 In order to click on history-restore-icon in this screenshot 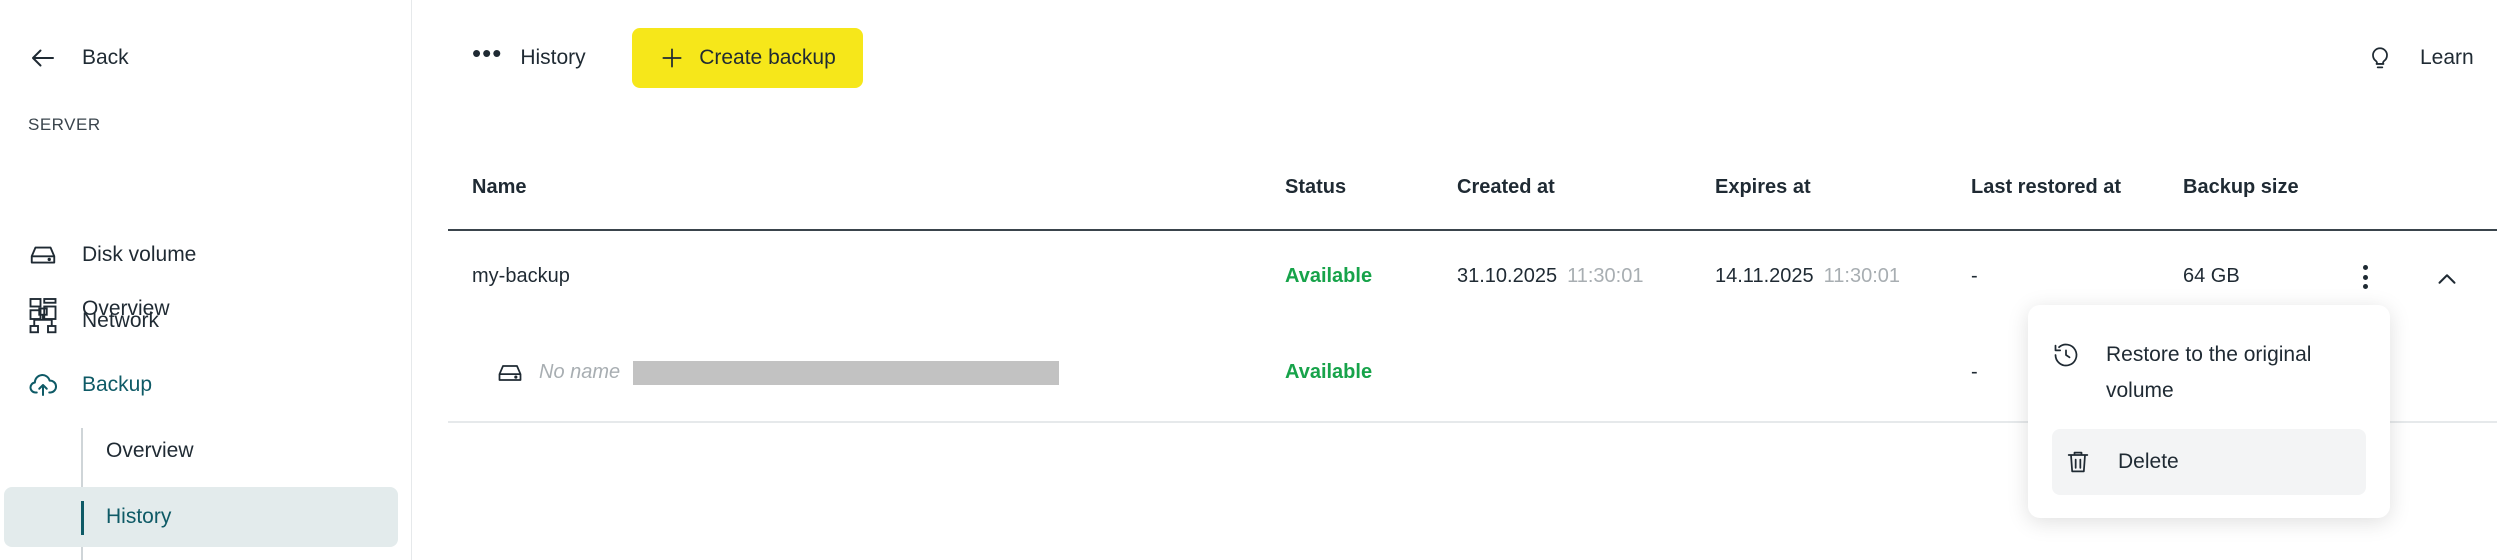, I will do `click(2066, 355)`.